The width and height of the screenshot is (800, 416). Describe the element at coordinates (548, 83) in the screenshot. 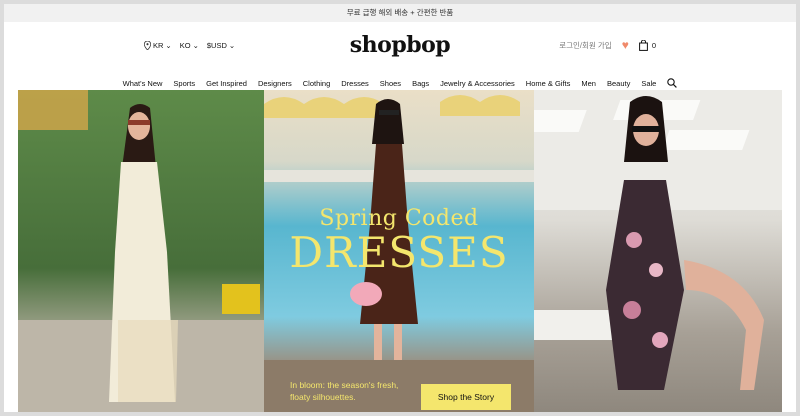

I see `nav-item-home-gifts: Home & Gifts` at that location.